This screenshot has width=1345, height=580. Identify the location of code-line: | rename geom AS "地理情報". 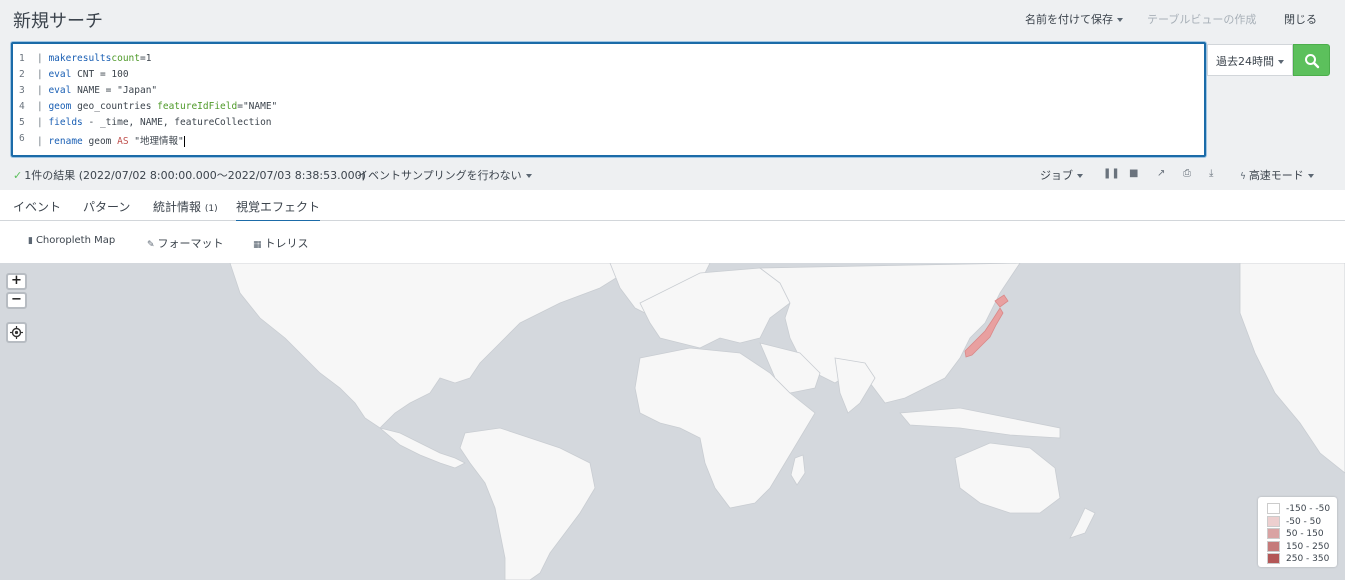
(111, 140).